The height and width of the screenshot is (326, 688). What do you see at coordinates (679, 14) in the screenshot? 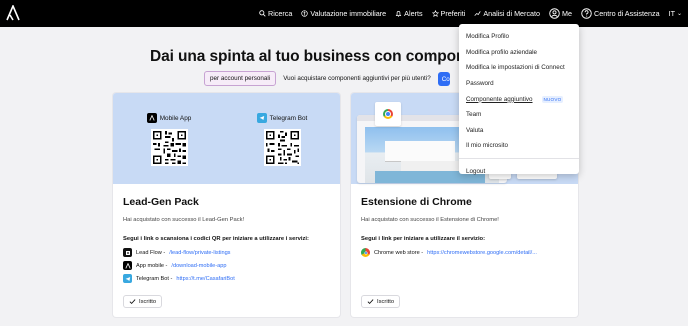
I see `chevron-down-icon: ⌄` at bounding box center [679, 14].